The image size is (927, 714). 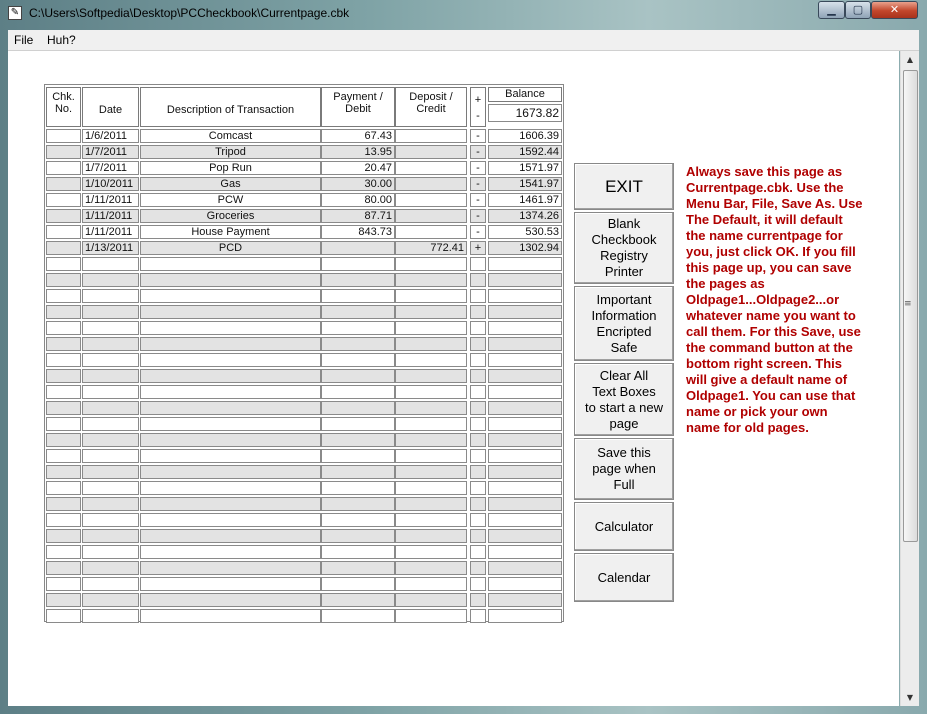 I want to click on cell-deposit: 772.41, so click(x=431, y=248).